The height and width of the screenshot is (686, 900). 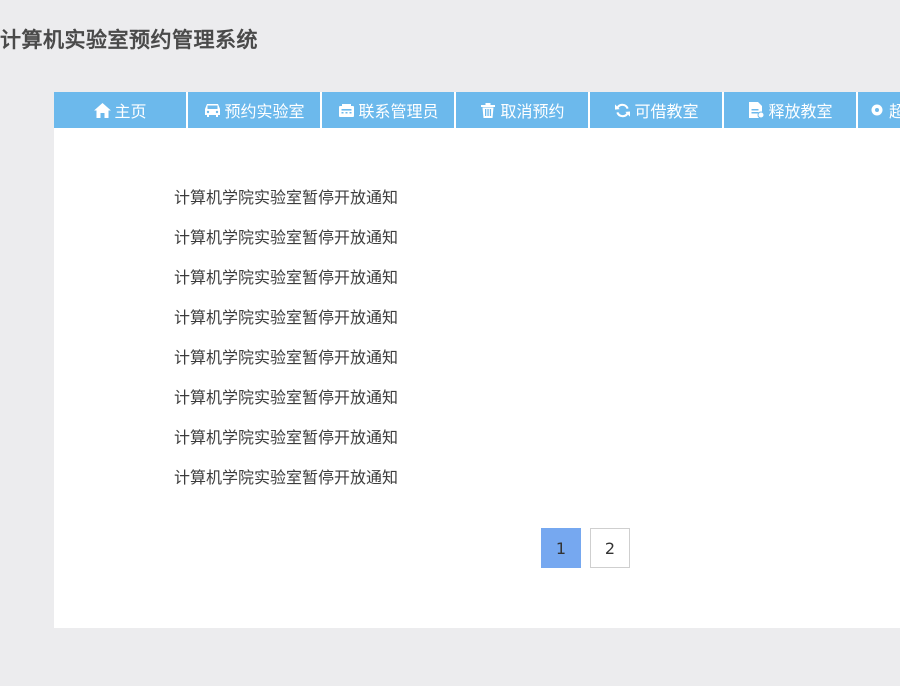 I want to click on refresh-icon, so click(x=622, y=110).